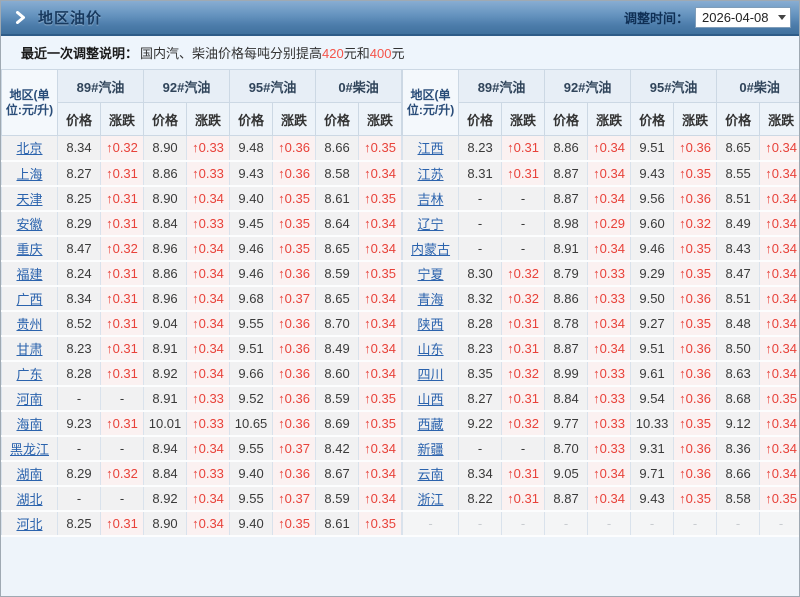 The width and height of the screenshot is (800, 597). I want to click on price-cell: 8.64, so click(337, 223).